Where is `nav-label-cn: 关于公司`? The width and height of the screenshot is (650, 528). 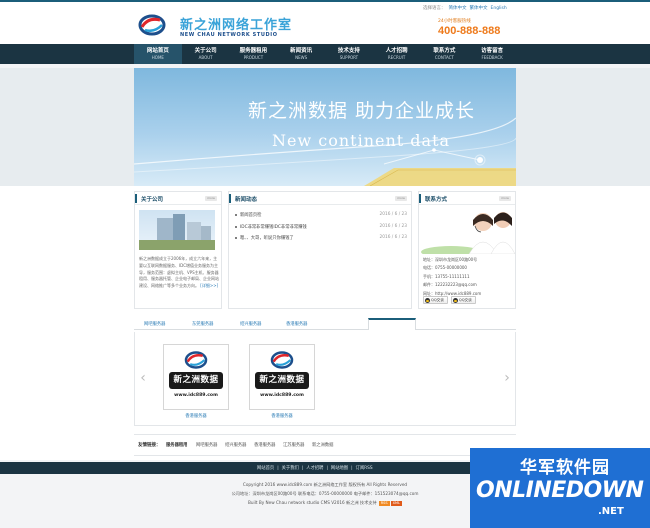 nav-label-cn: 关于公司 is located at coordinates (205, 51).